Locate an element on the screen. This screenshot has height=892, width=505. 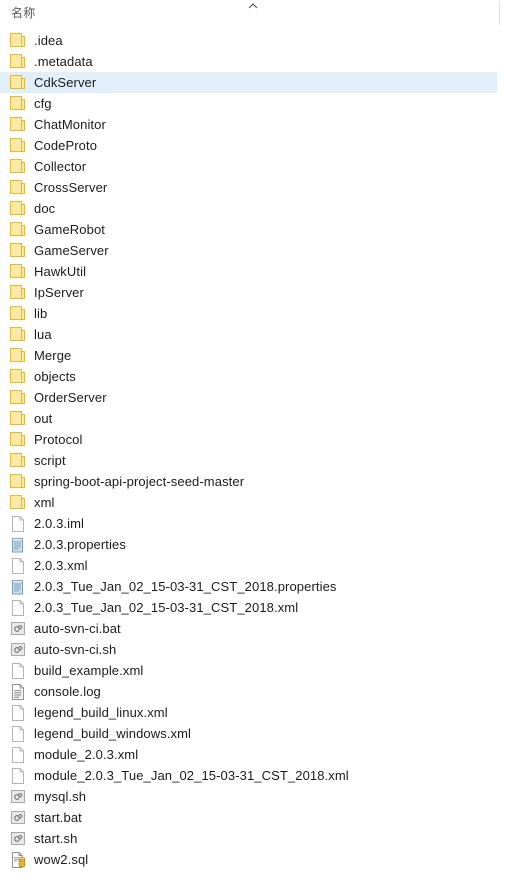
file-name-label: HawkUtil is located at coordinates (60, 271).